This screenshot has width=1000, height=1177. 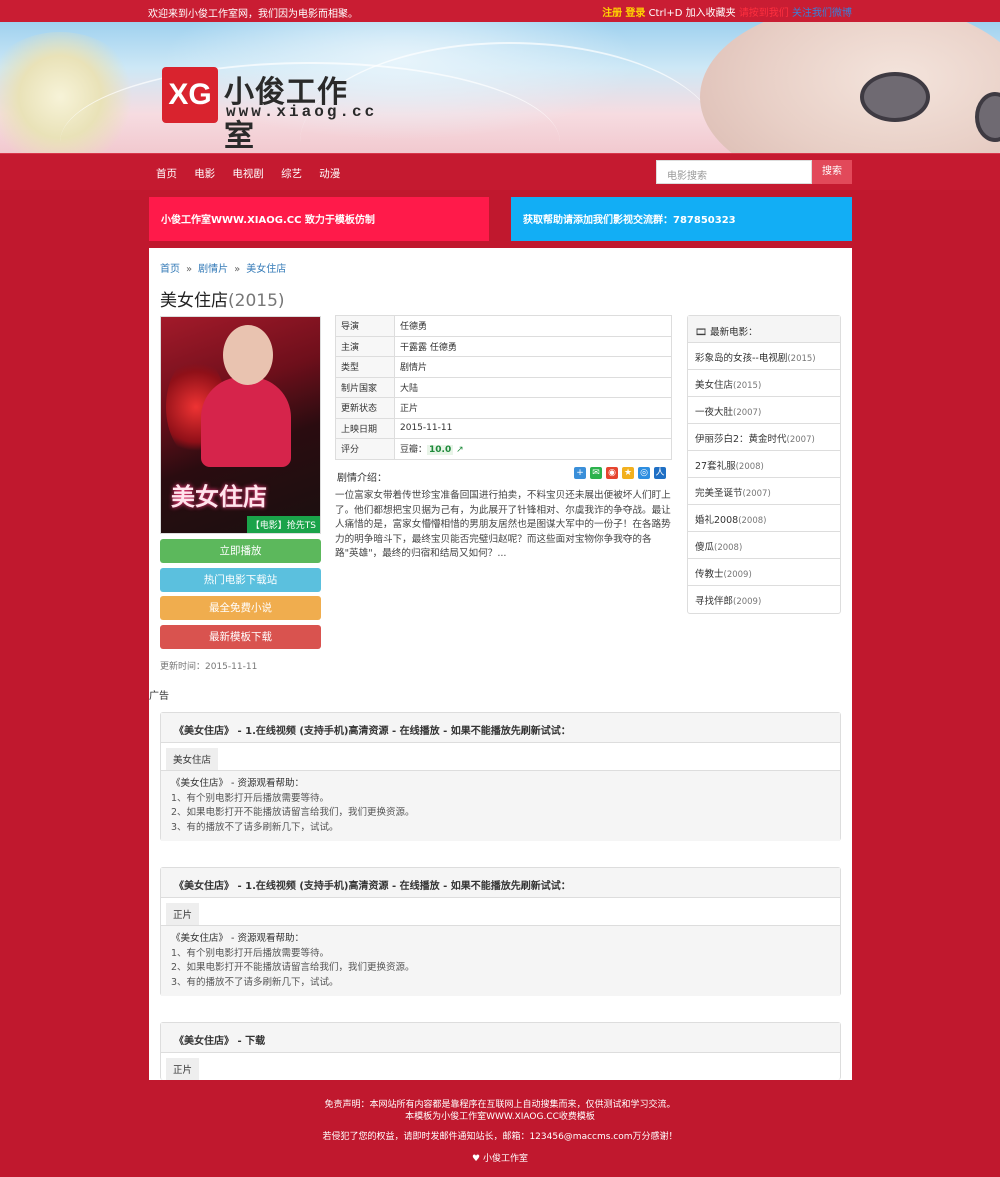 I want to click on sidebar-movie-item: 彩象岛的女孩--电视剧(2015), so click(x=764, y=356).